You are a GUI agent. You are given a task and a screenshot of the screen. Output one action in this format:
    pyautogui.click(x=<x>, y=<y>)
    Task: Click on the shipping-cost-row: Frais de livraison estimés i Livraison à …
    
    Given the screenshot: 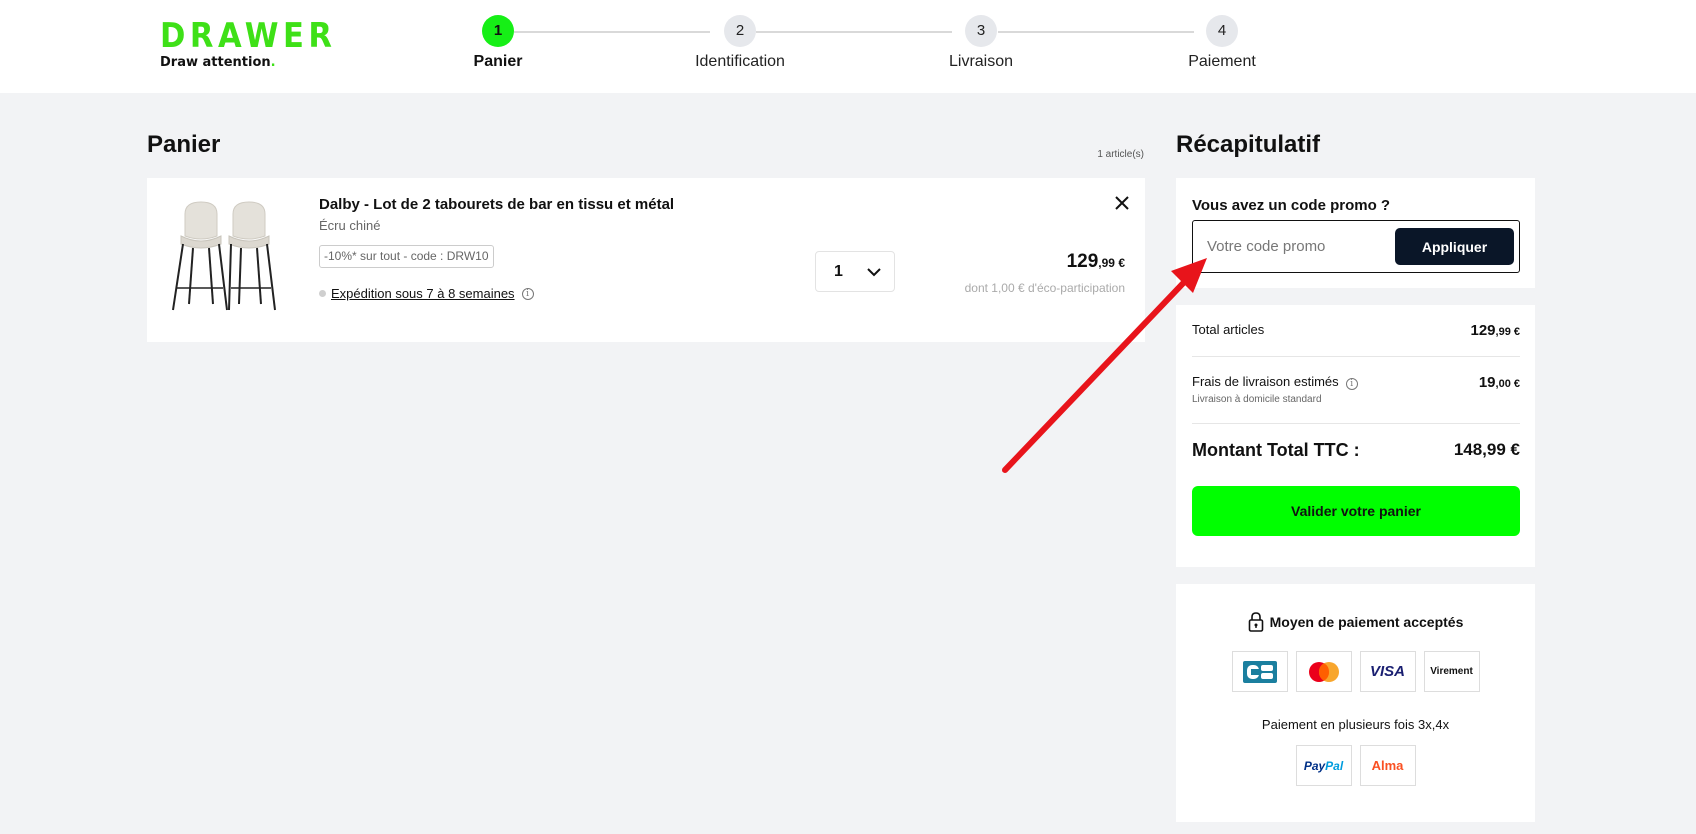 What is the action you would take?
    pyautogui.click(x=1356, y=389)
    